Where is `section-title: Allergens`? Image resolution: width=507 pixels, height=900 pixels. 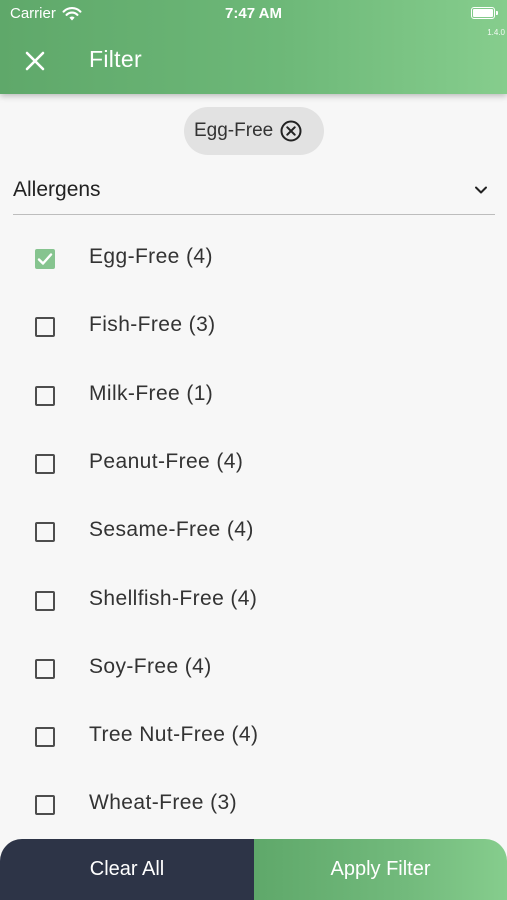
section-title: Allergens is located at coordinates (57, 189).